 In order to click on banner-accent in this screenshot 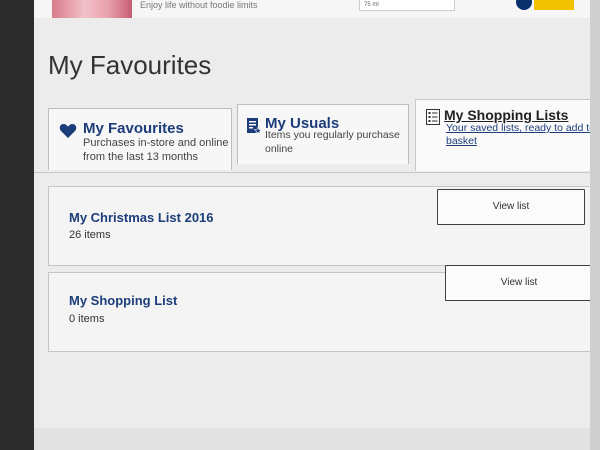, I will do `click(554, 5)`.